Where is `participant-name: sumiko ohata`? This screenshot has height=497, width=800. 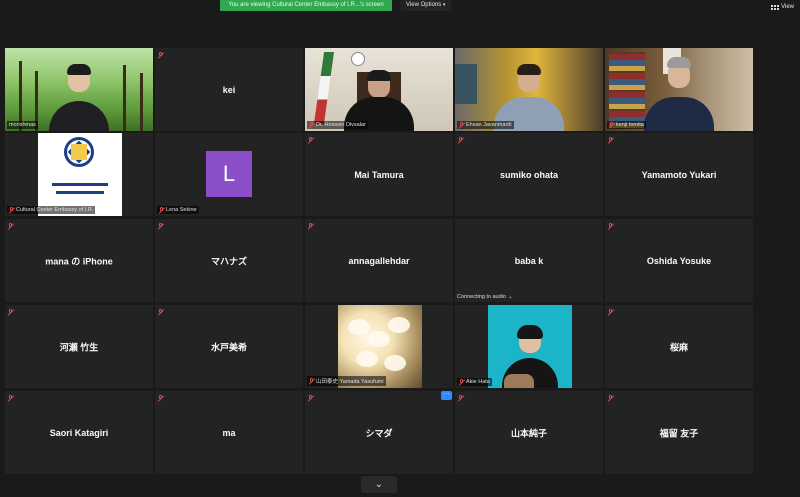 participant-name: sumiko ohata is located at coordinates (528, 174).